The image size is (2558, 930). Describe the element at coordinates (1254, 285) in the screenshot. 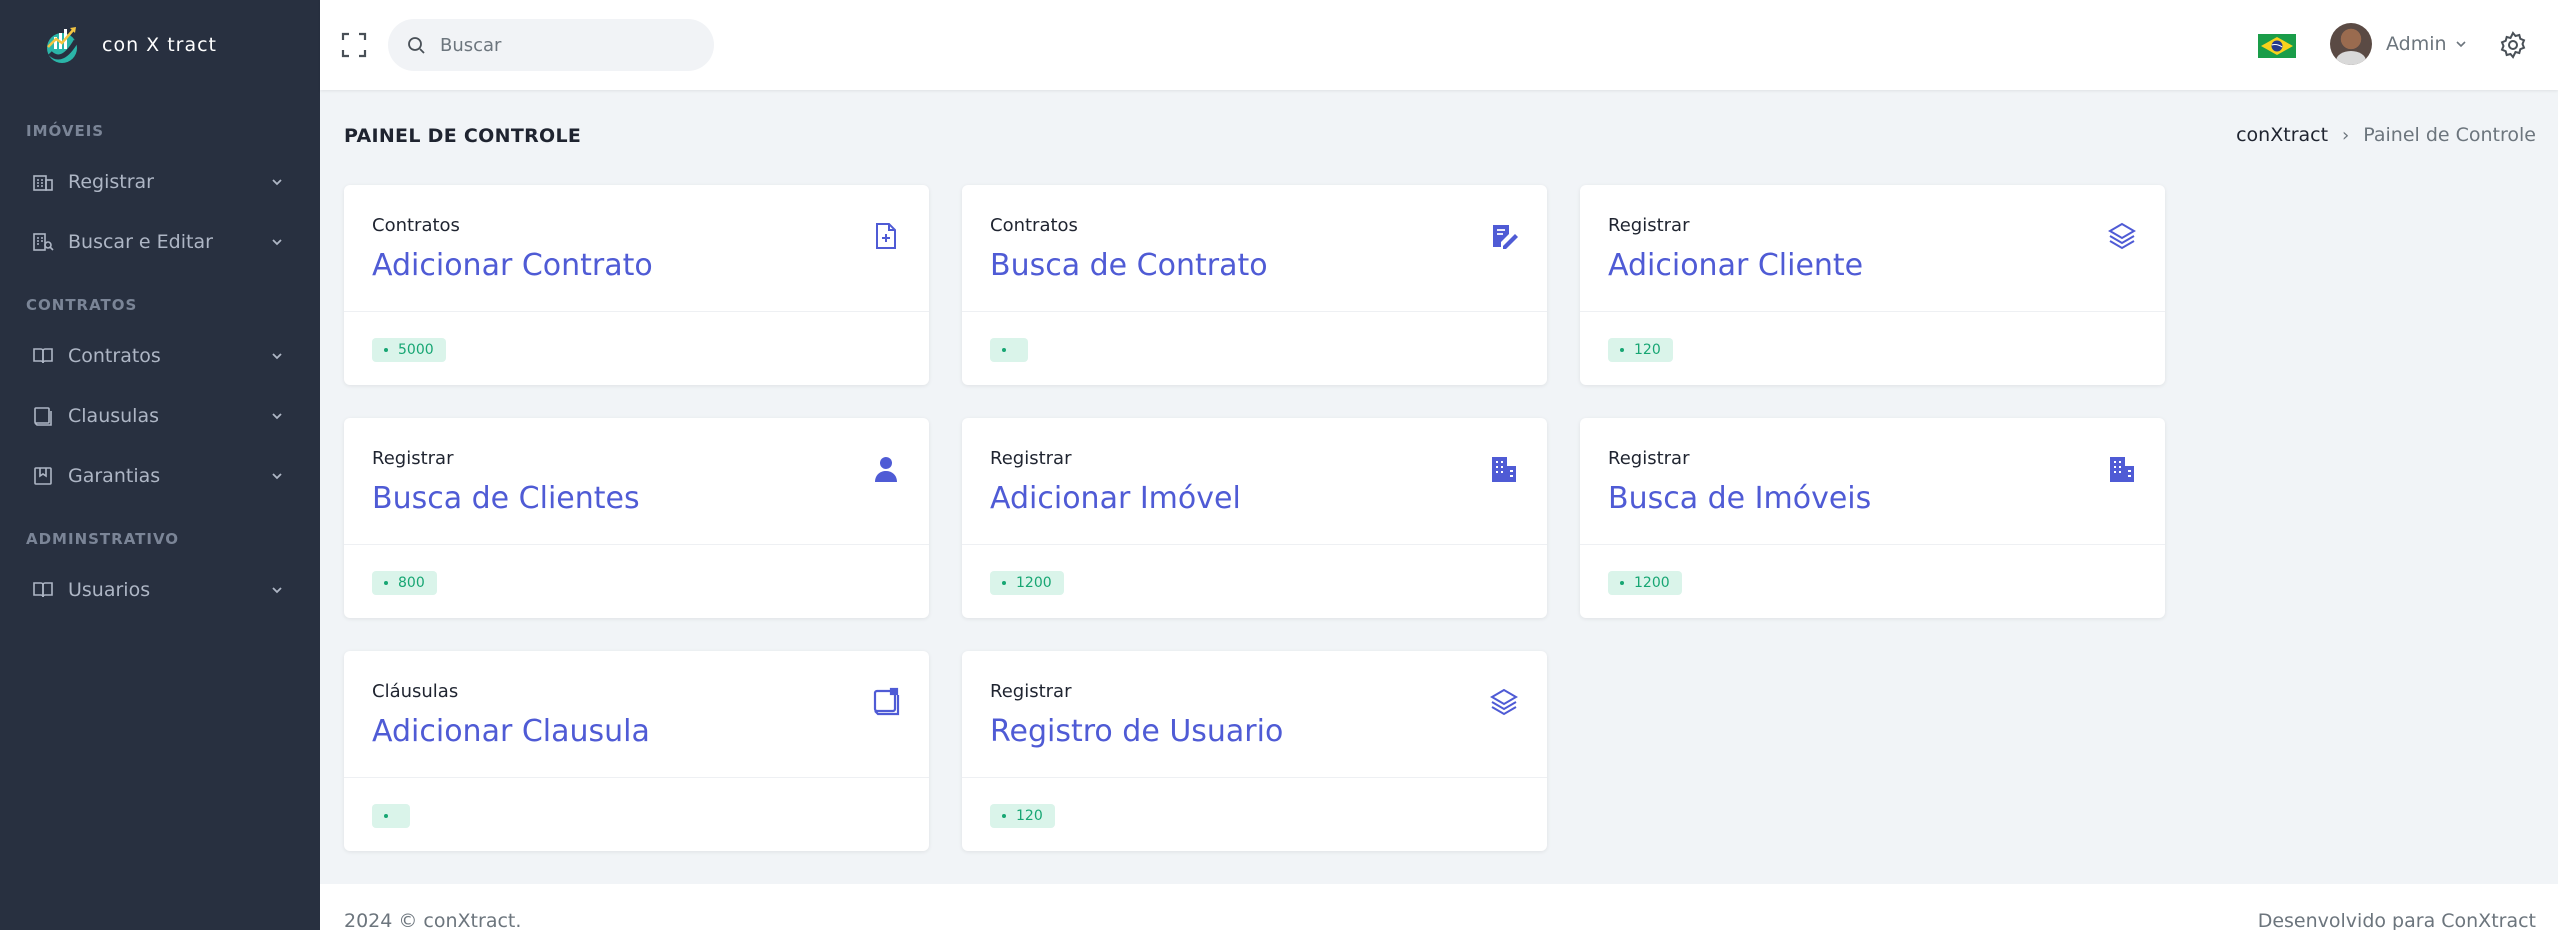

I see `card-busca-de-contrato: Contratos Busca de Contrato` at that location.